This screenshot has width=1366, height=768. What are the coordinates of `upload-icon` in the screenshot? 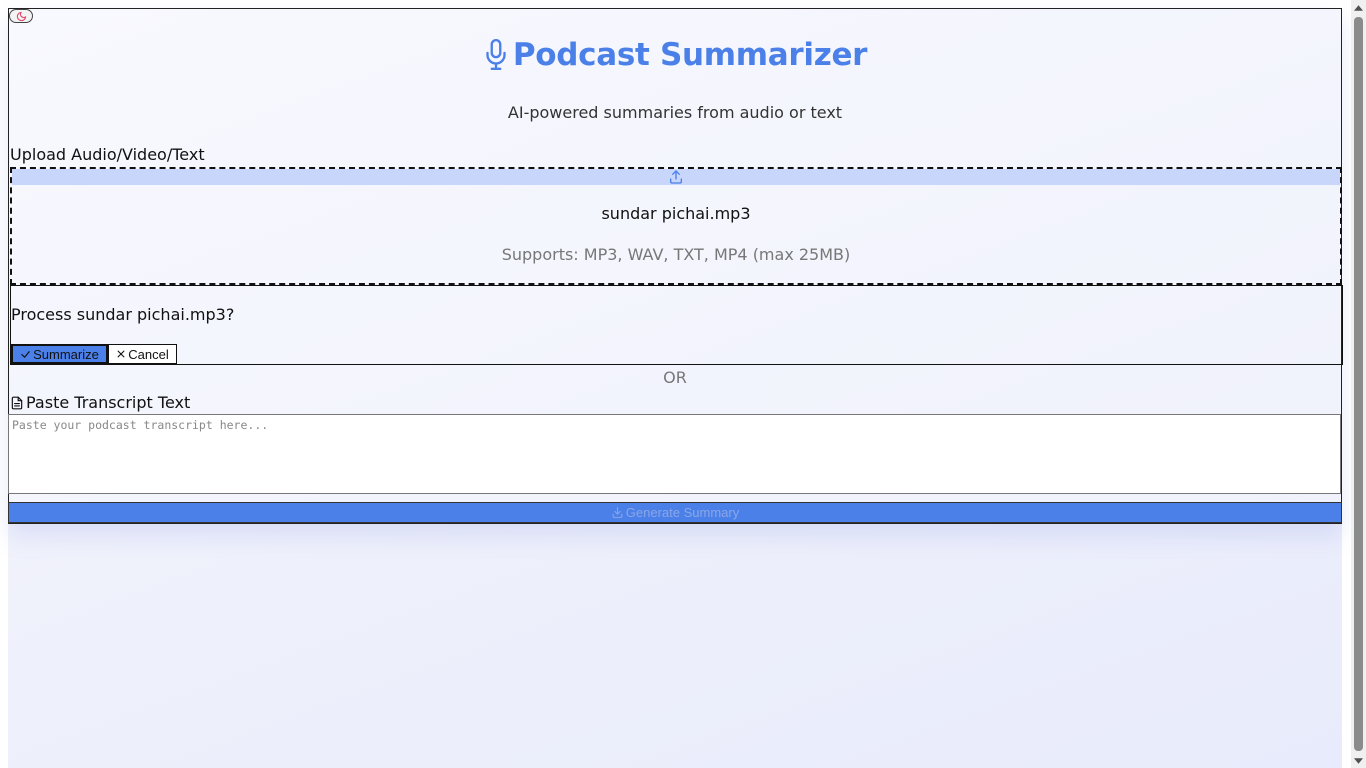 It's located at (676, 177).